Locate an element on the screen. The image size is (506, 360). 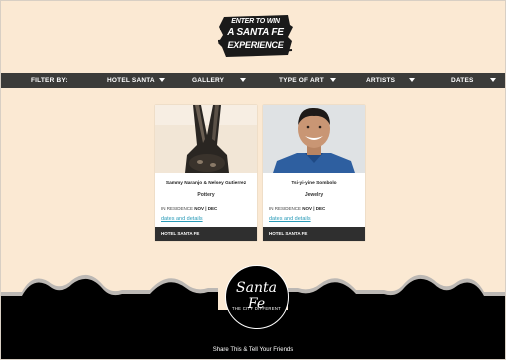
filter-artists-label: ARTISTS is located at coordinates (381, 80).